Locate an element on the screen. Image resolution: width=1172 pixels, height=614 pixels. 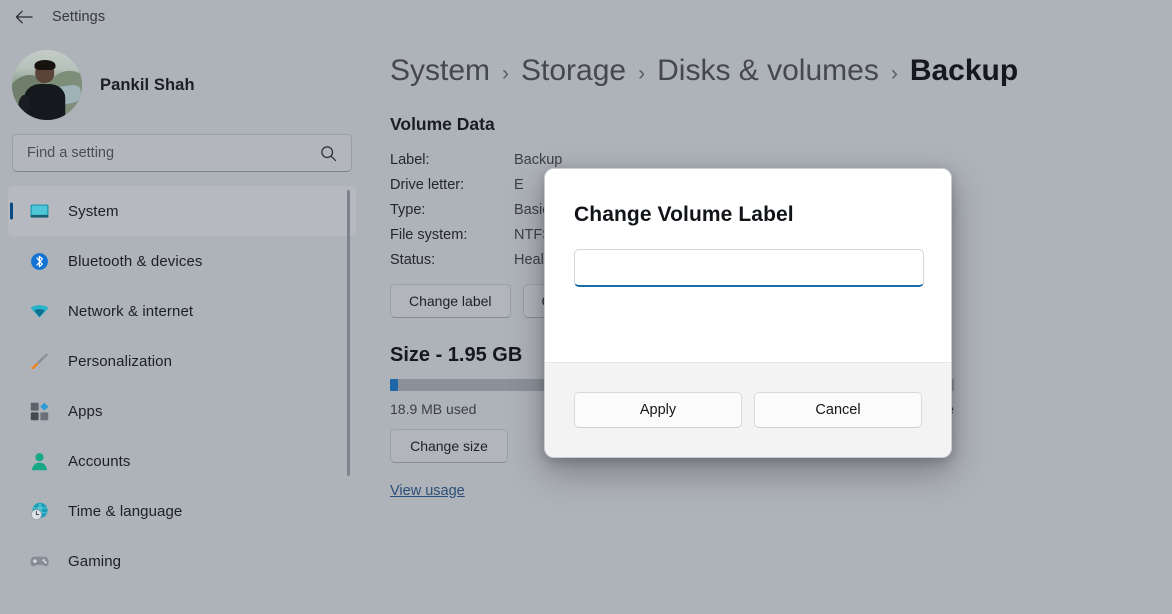
property-value: Backup is located at coordinates (538, 159).